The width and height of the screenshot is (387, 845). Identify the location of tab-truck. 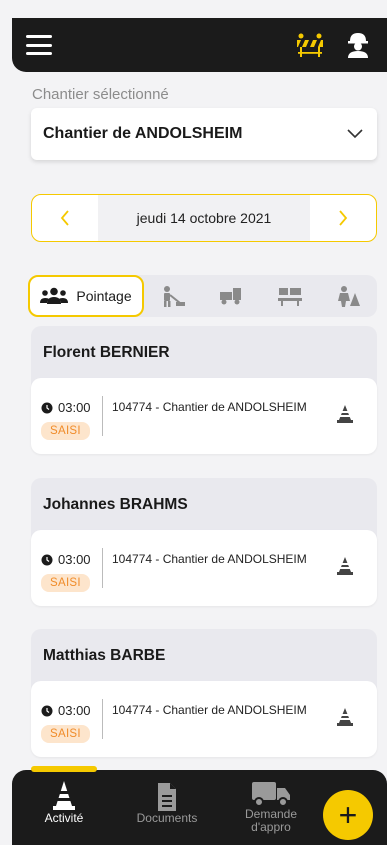
(231, 296).